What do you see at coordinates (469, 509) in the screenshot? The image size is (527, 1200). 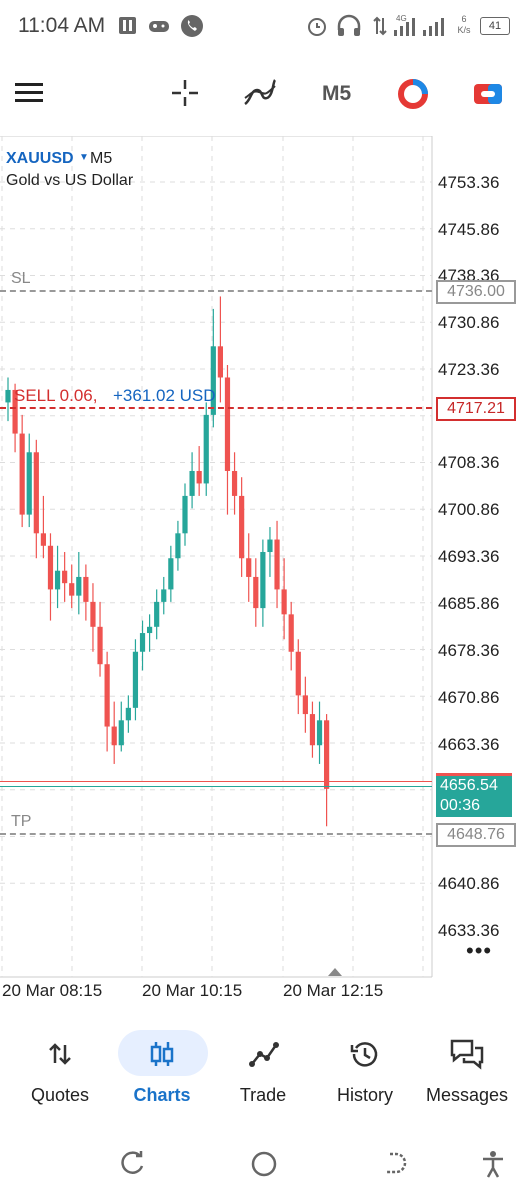 I see `price-tick: 4700.86` at bounding box center [469, 509].